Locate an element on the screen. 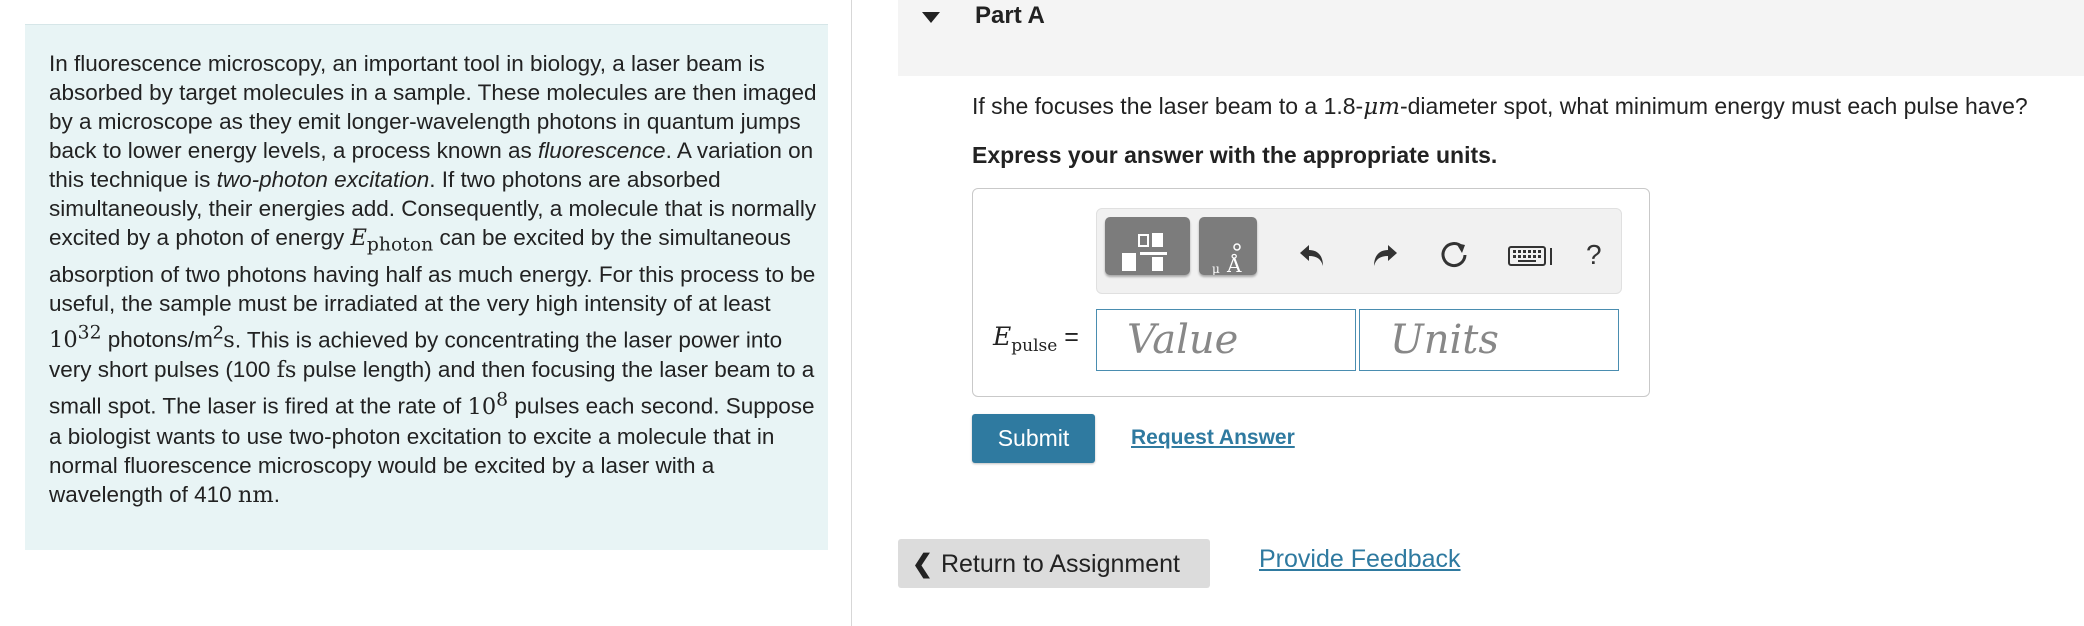 The width and height of the screenshot is (2084, 626). svg-text: μ is located at coordinates (1216, 268).